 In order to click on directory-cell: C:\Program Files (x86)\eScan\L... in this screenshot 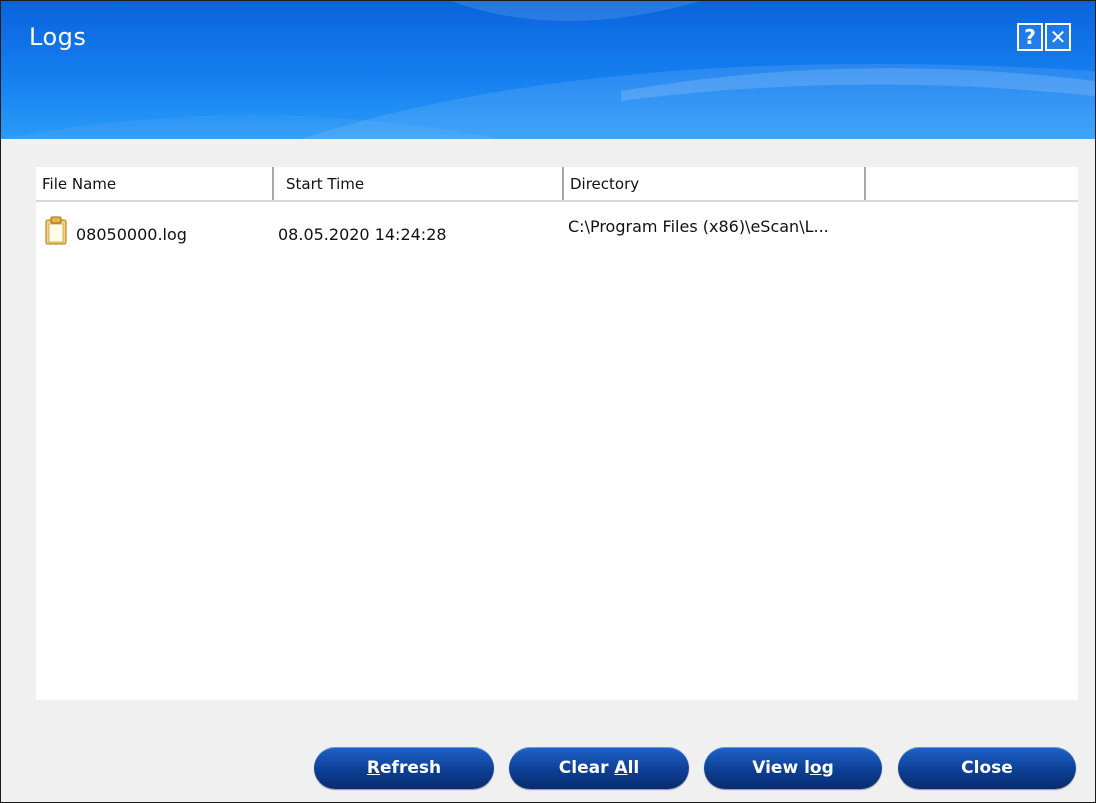, I will do `click(698, 226)`.